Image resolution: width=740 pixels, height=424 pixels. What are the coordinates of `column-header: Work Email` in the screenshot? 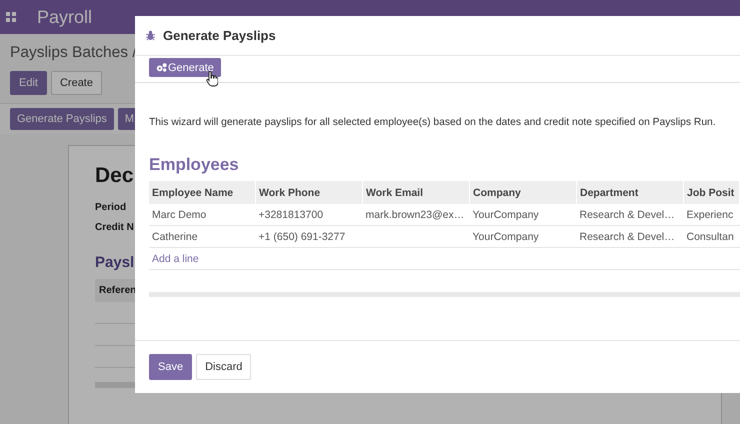 It's located at (416, 192).